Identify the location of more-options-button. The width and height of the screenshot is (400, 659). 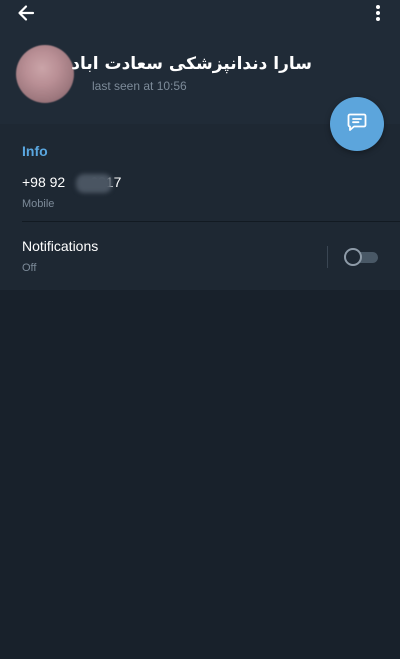
(378, 15).